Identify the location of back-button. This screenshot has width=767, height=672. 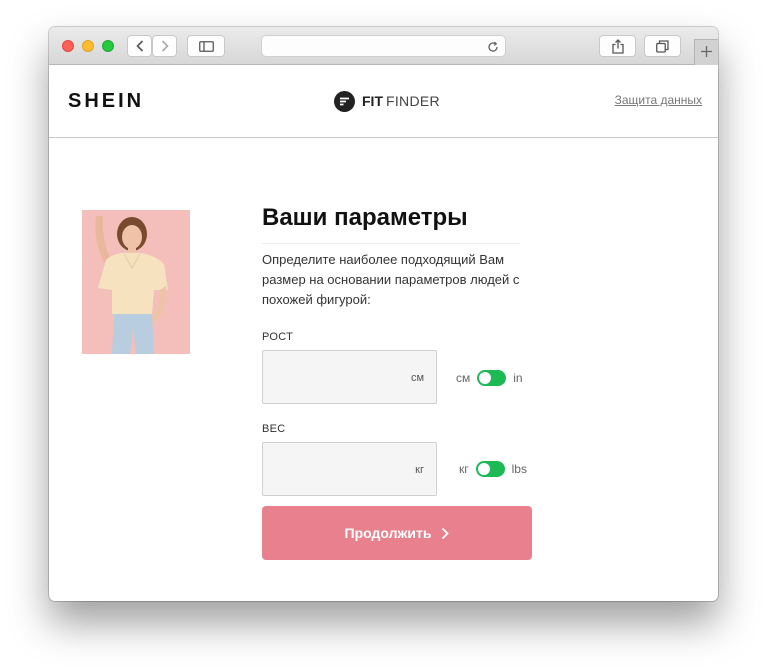
(139, 46).